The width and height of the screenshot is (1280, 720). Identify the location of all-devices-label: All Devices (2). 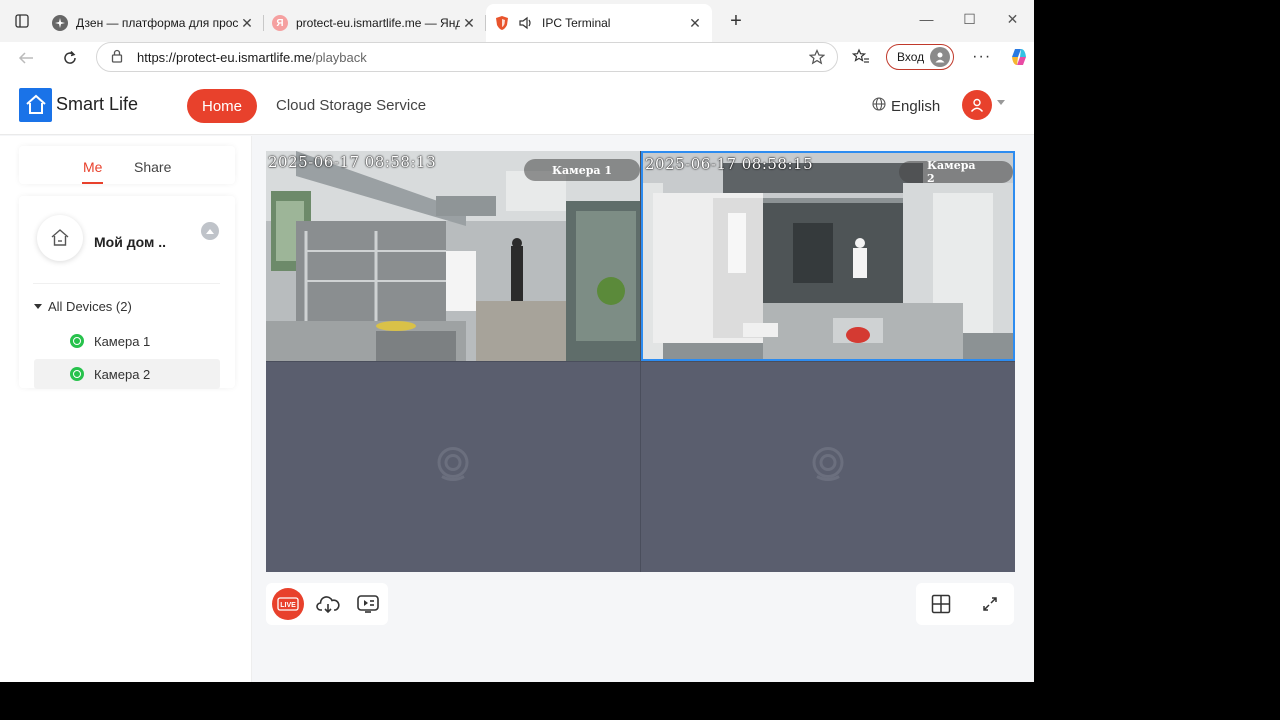
(90, 306).